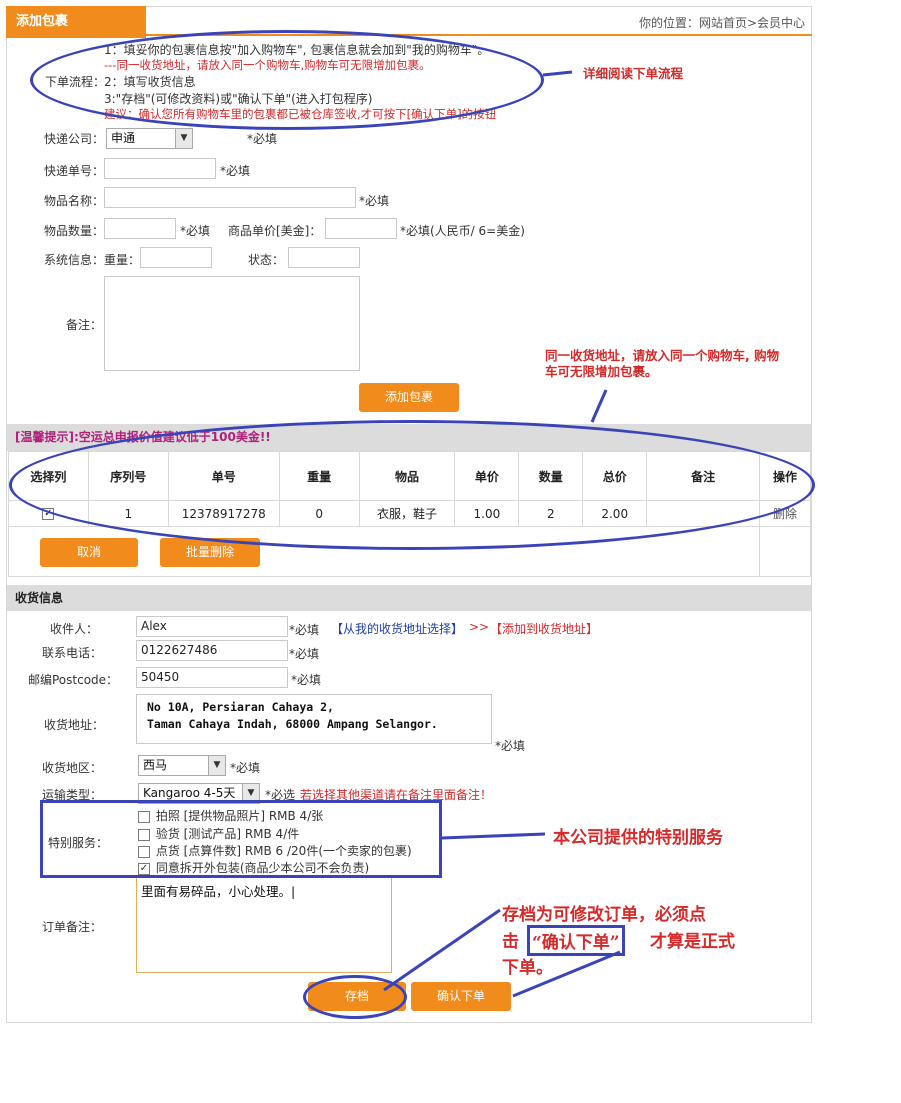  I want to click on phone-label: 联系电话：, so click(72, 653).